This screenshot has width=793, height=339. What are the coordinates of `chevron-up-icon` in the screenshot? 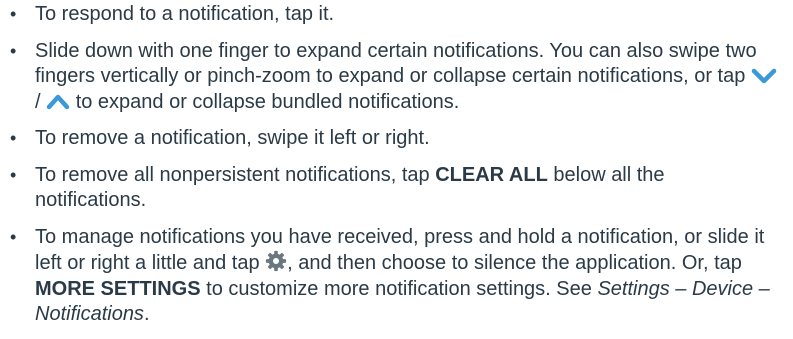 It's located at (58, 102).